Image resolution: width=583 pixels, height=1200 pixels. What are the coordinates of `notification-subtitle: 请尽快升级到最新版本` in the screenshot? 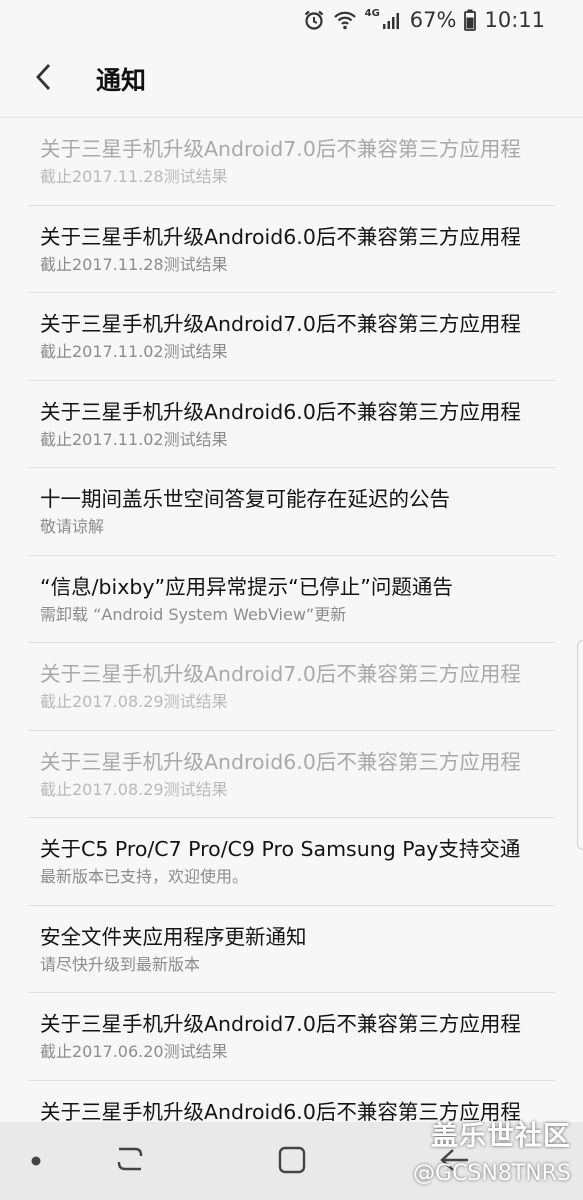 It's located at (120, 964).